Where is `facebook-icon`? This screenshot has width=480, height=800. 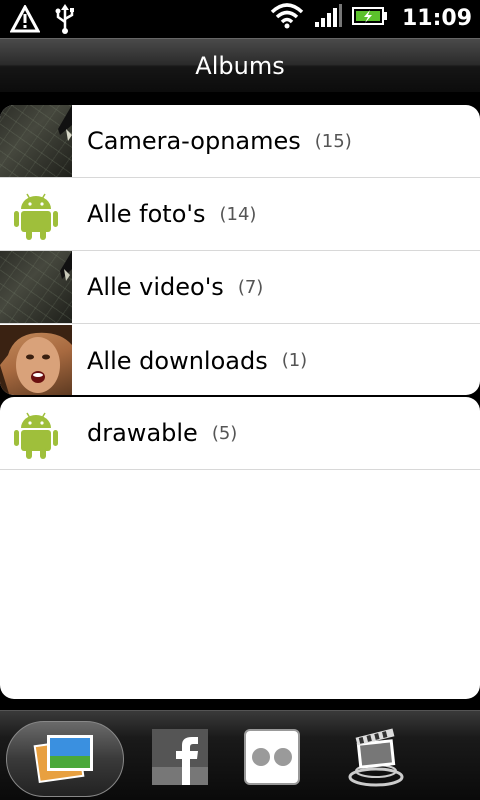
facebook-icon is located at coordinates (180, 759).